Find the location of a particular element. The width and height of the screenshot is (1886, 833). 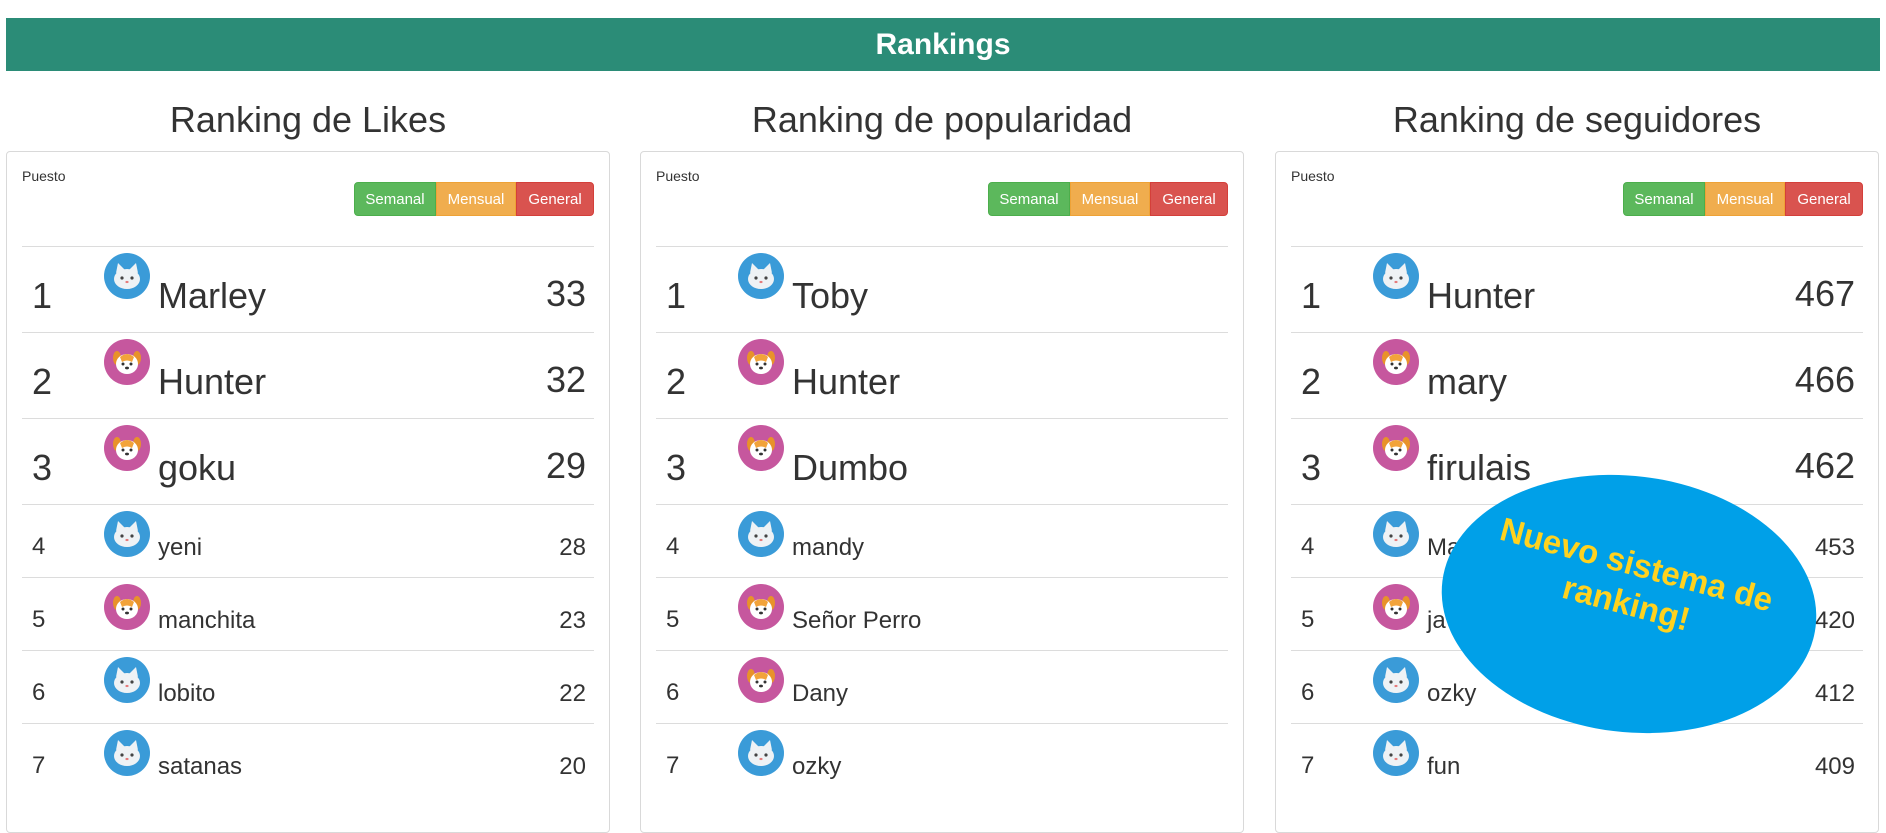

rank-number: 5 is located at coordinates (1308, 619).